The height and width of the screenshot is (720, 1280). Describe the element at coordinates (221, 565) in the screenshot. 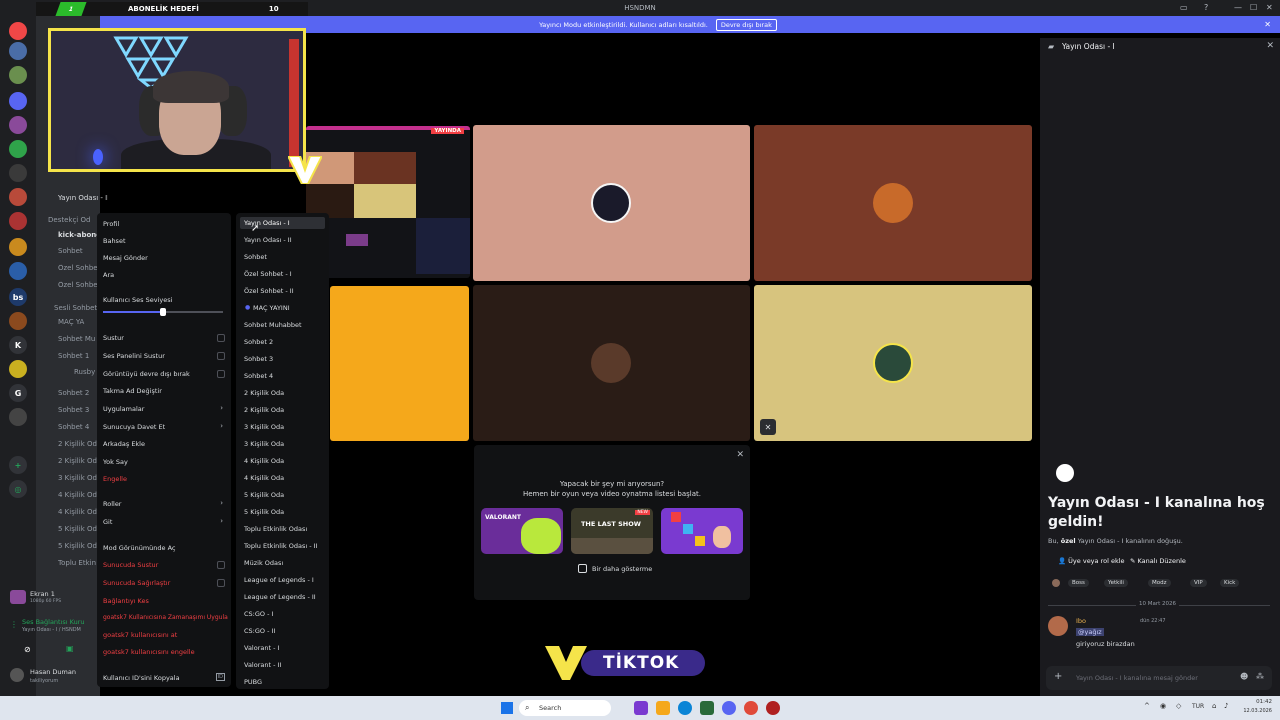

I see `server-mute-checkbox` at that location.